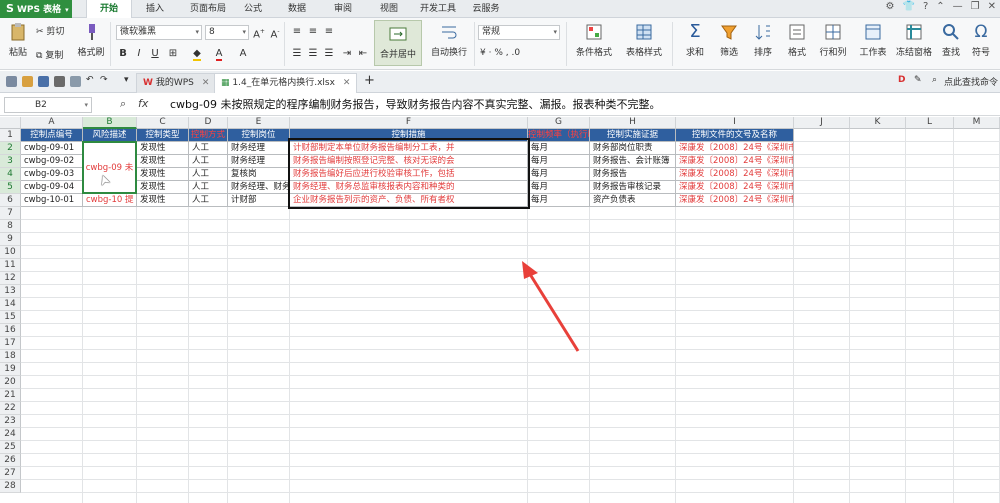  Describe the element at coordinates (958, 9) in the screenshot. I see `minimize-icon: —` at that location.